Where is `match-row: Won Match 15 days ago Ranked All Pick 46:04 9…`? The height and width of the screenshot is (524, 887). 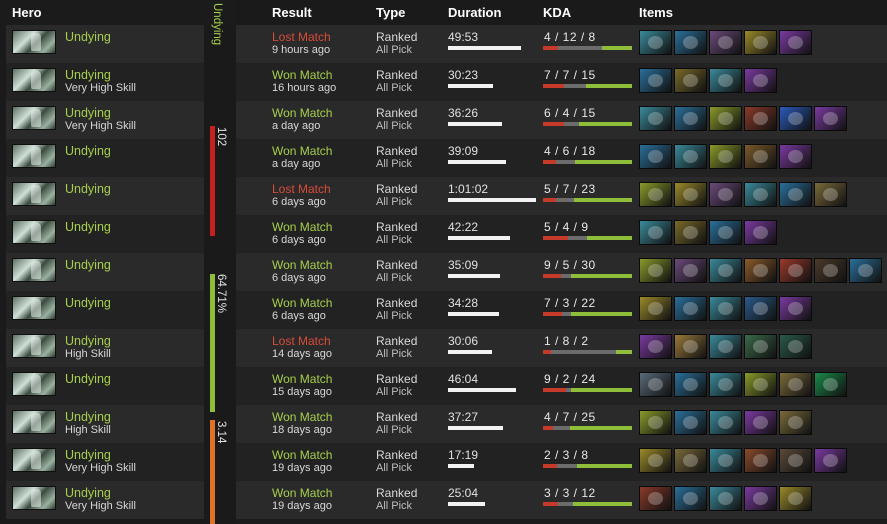 match-row: Won Match 15 days ago Ranked All Pick 46:04 9… is located at coordinates (561, 386).